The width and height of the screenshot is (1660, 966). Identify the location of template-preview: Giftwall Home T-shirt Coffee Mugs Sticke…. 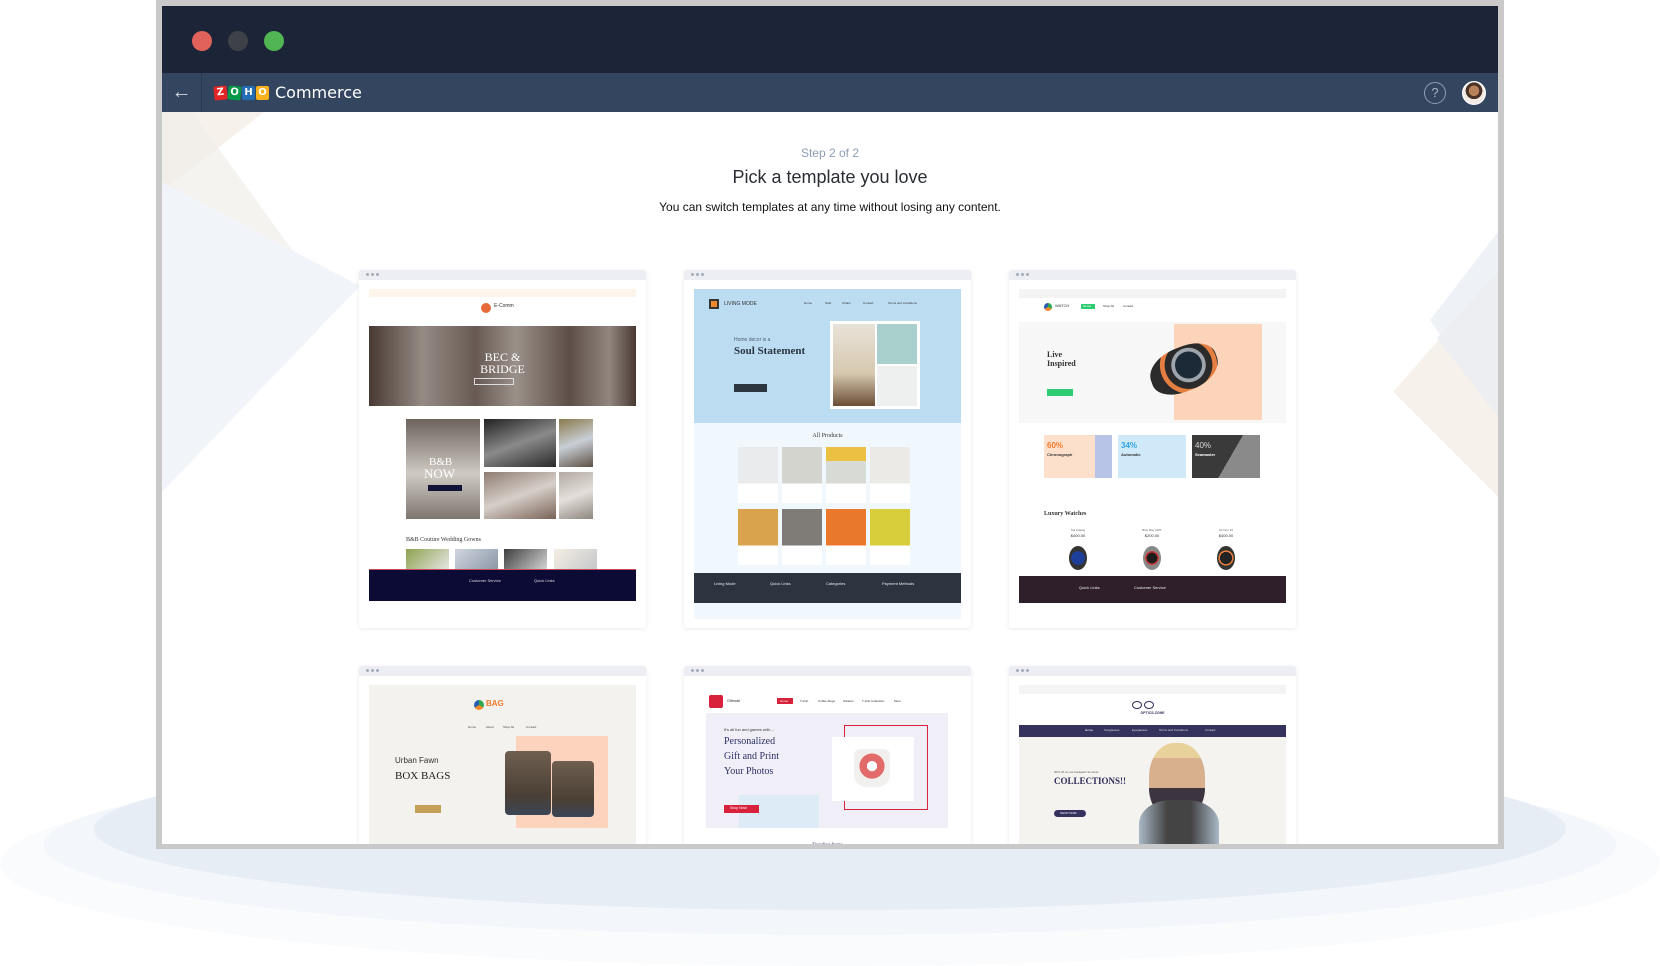
(827, 764).